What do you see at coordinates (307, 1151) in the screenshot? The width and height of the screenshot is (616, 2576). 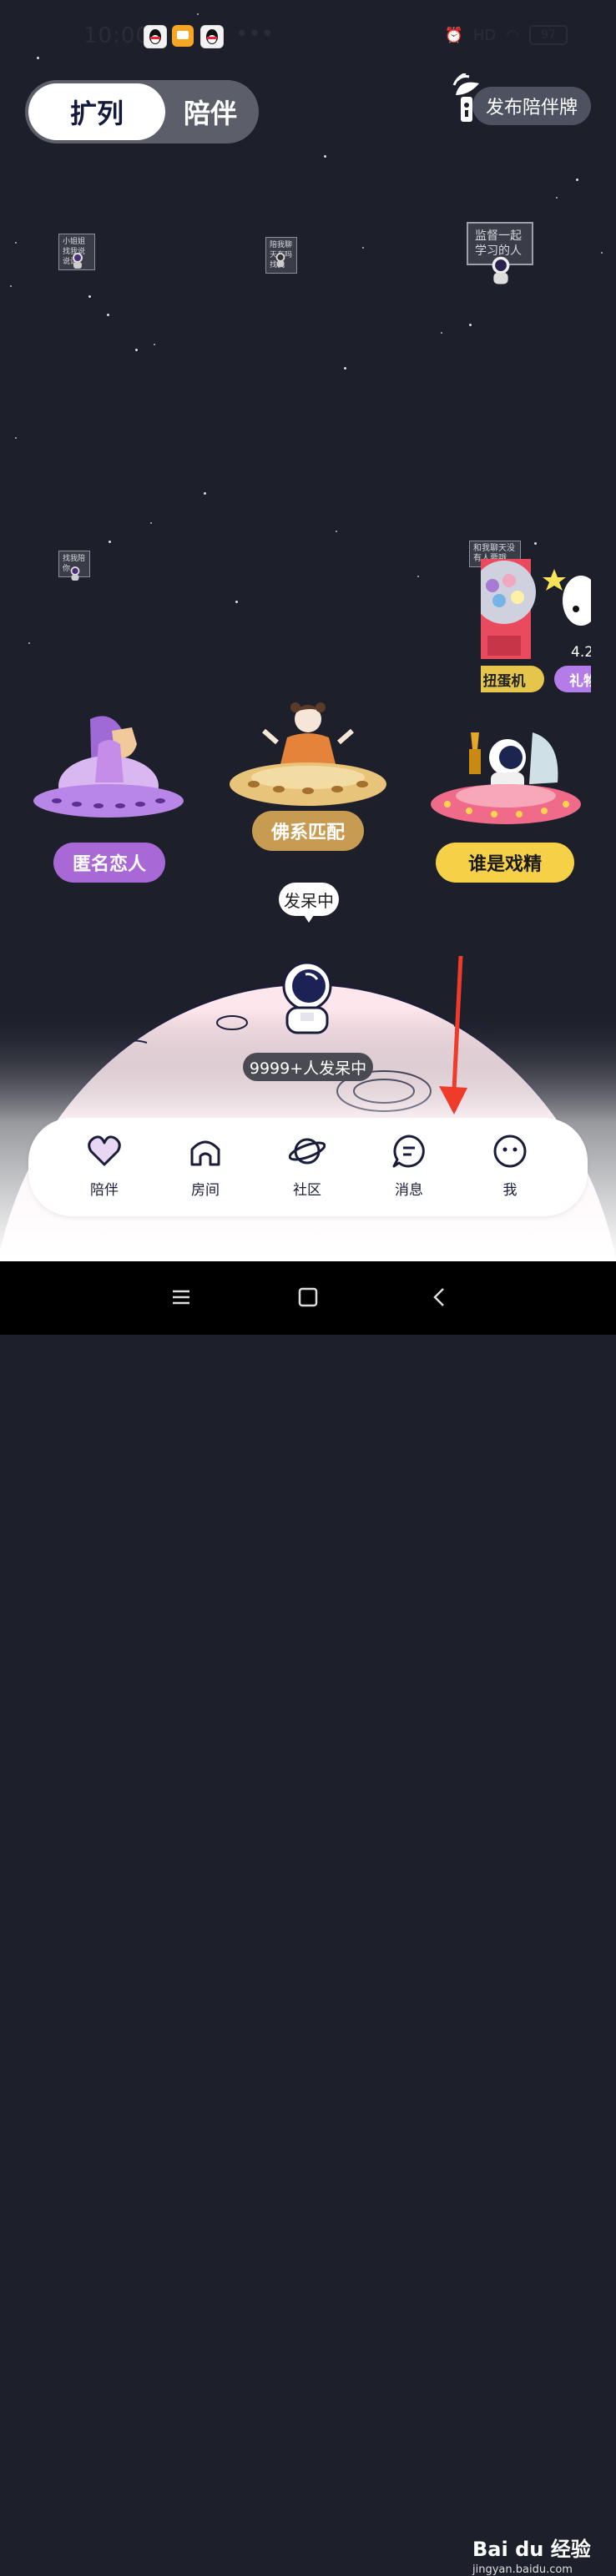 I see `planet-icon` at bounding box center [307, 1151].